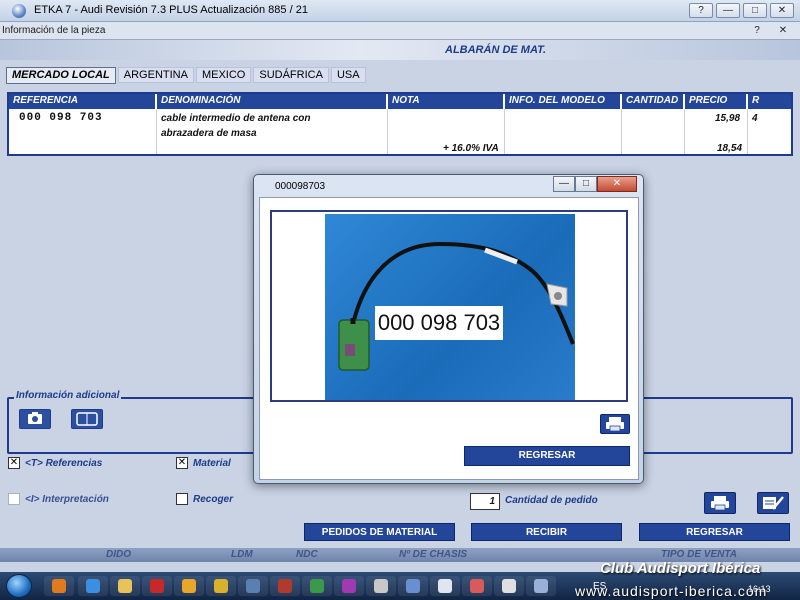 Image resolution: width=800 pixels, height=600 pixels. I want to click on opera-icon, so click(157, 586).